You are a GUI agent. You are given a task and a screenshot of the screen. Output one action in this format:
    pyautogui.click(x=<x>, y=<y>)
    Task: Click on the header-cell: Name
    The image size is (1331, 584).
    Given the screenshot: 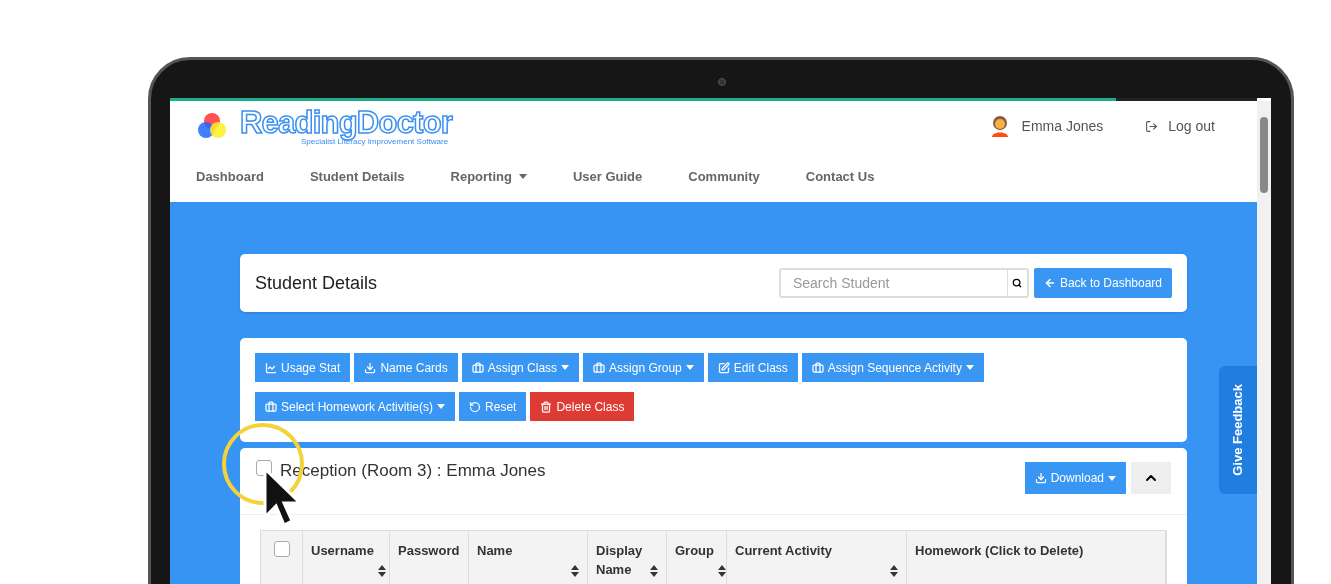 What is the action you would take?
    pyautogui.click(x=528, y=557)
    